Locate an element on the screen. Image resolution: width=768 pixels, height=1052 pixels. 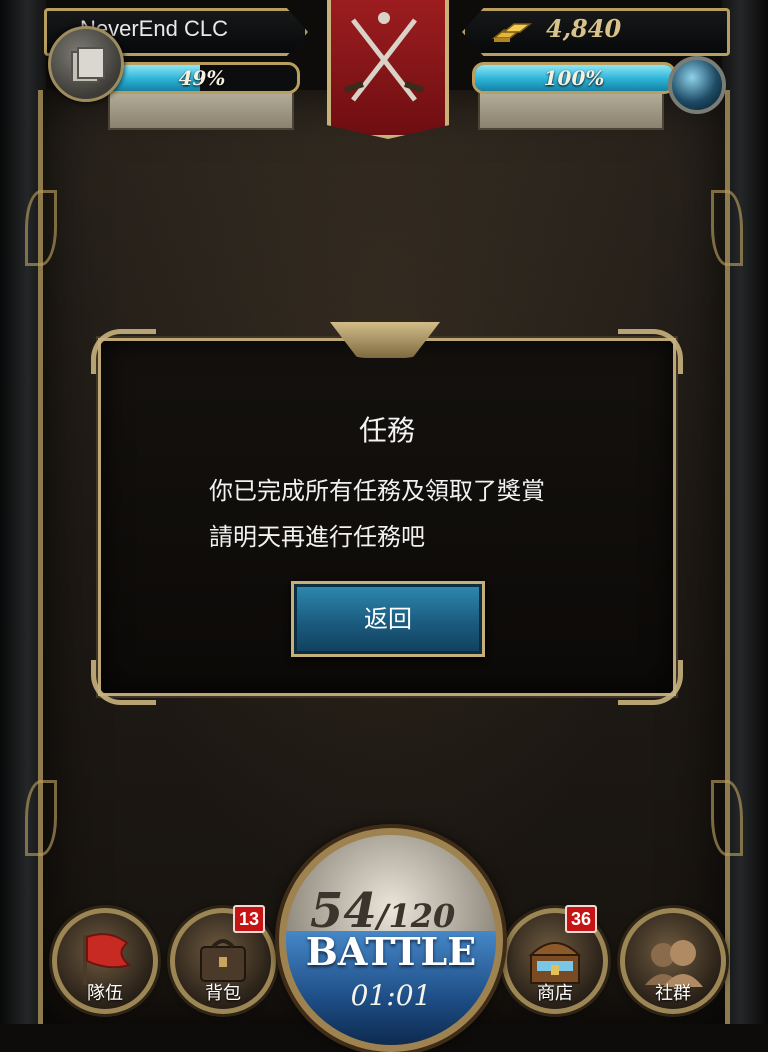
shop-count-badge: 36 is located at coordinates (581, 919).